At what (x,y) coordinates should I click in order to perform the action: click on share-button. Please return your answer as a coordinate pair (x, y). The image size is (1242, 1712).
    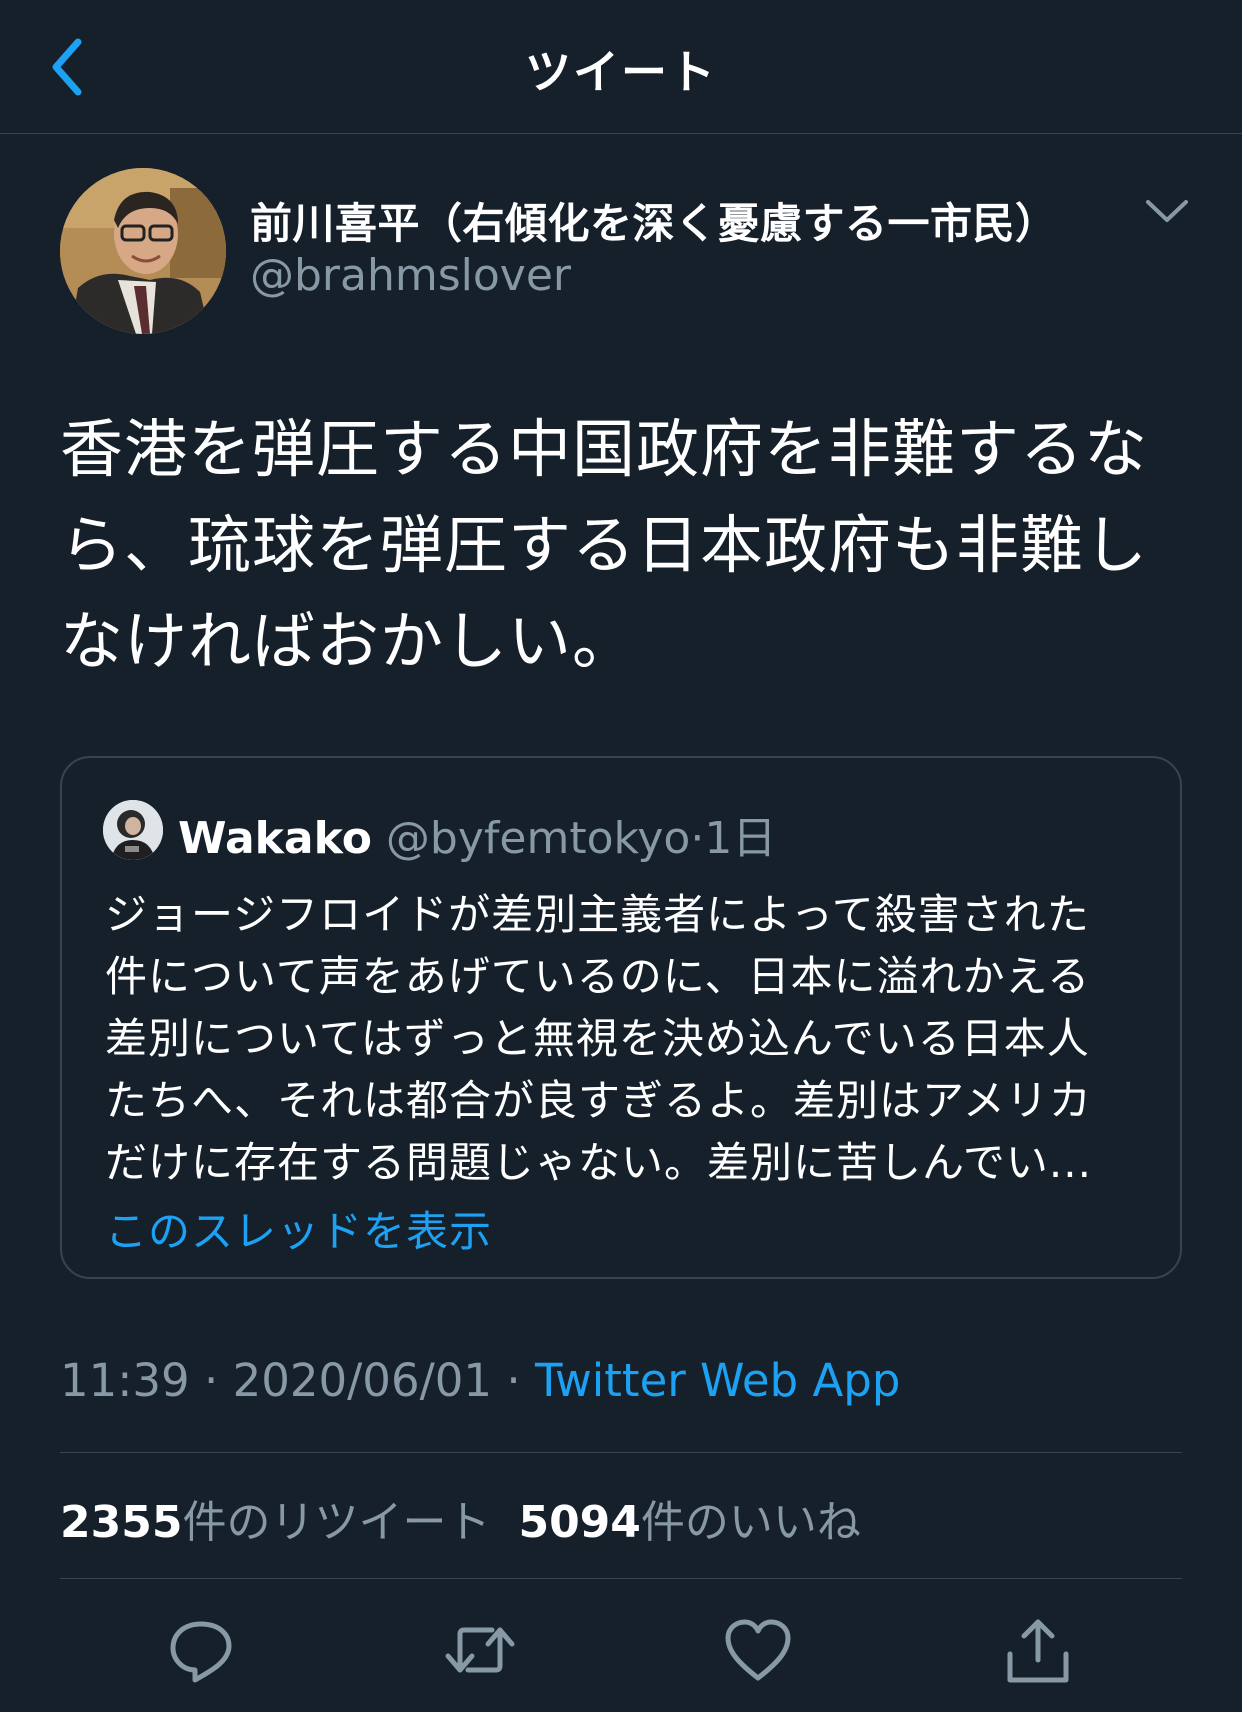
    Looking at the image, I should click on (1038, 1650).